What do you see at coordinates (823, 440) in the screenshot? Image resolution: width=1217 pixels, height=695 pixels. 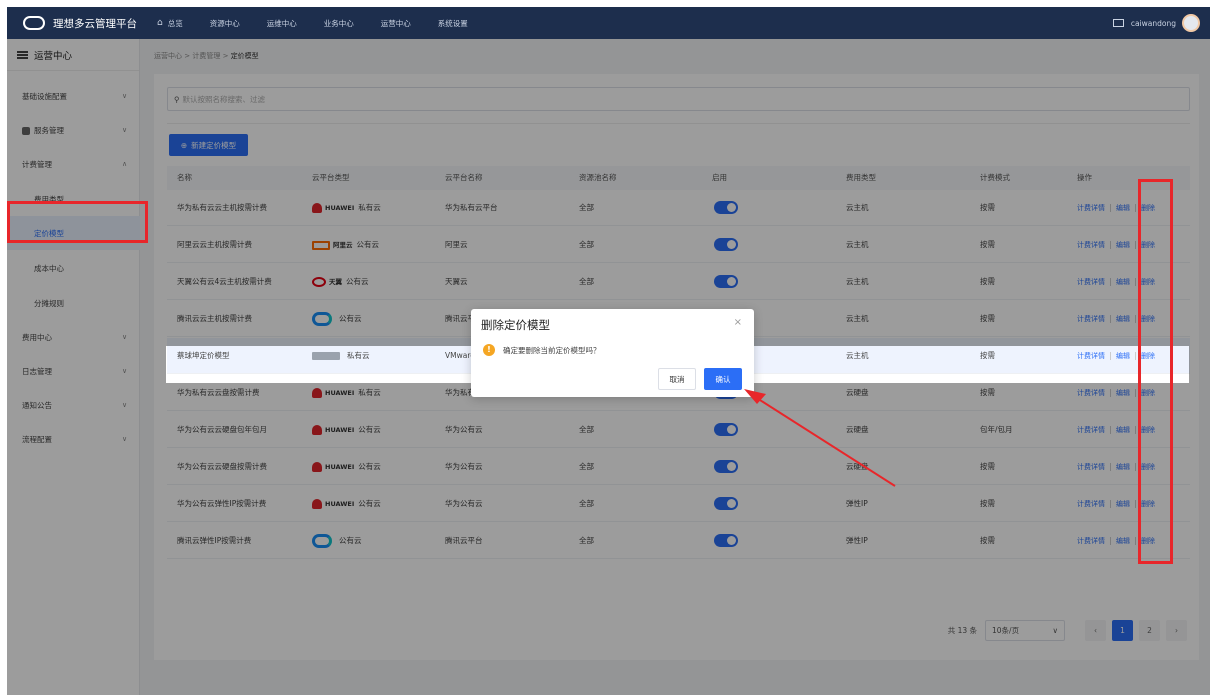 I see `arrow-shaft` at bounding box center [823, 440].